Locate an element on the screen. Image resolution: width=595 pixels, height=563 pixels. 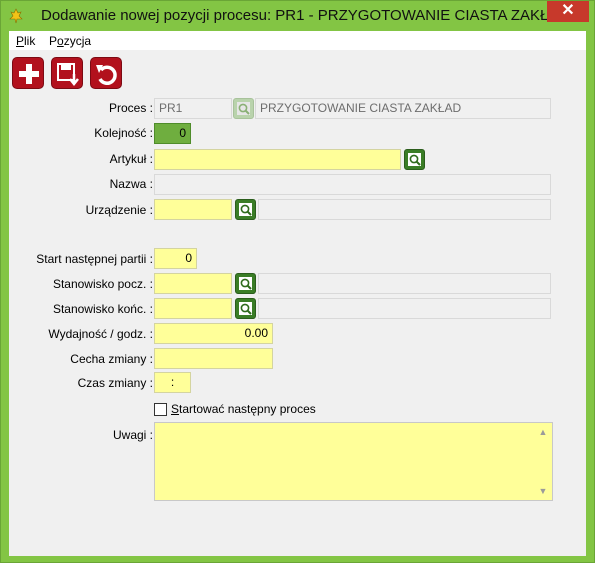
start-nastepnej-partii-label: Start następnej partii : is located at coordinates (94, 259).